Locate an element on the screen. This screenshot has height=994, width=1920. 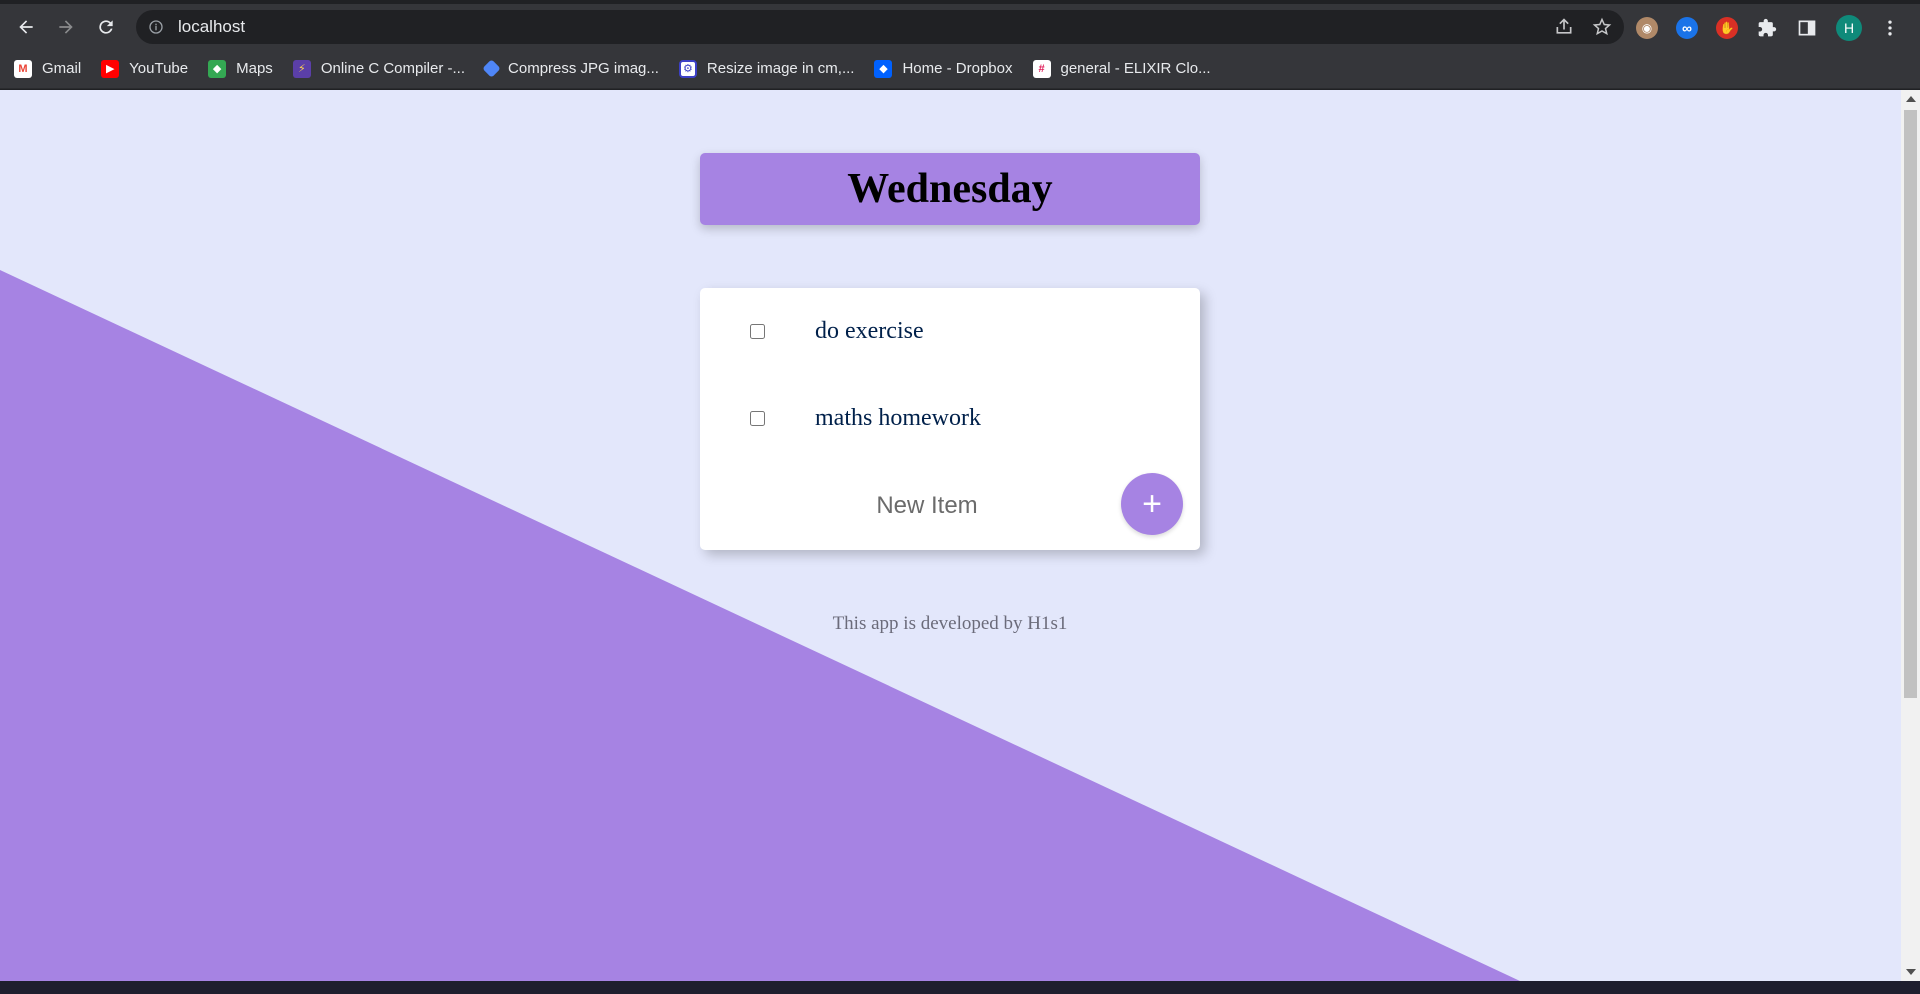
item-label: maths homework is located at coordinates (898, 418).